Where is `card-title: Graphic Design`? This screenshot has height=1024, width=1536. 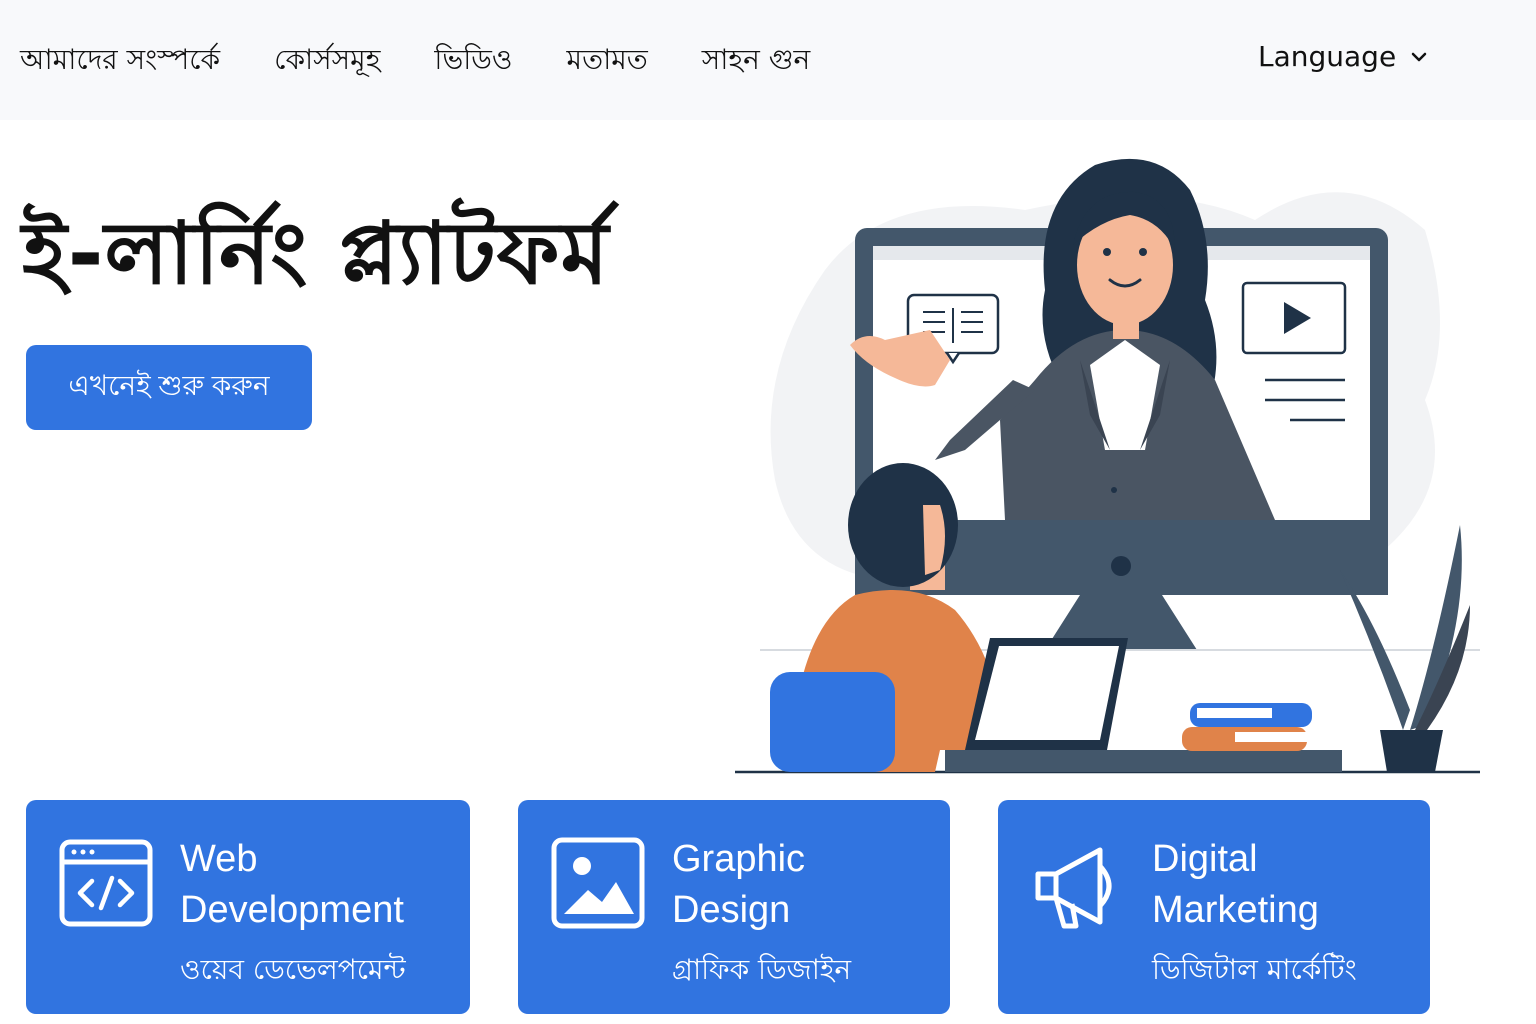
card-title: Graphic Design is located at coordinates (739, 884).